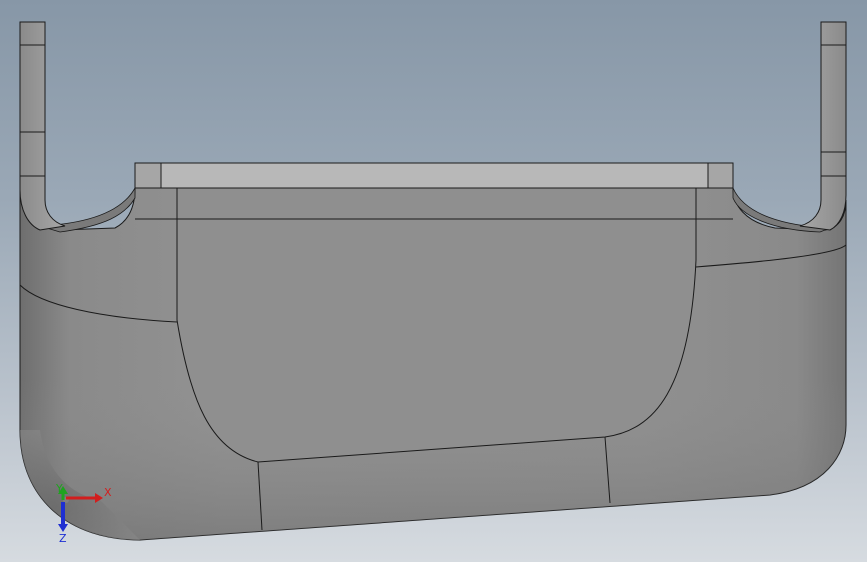  I want to click on triad-y-label: Y, so click(59, 488).